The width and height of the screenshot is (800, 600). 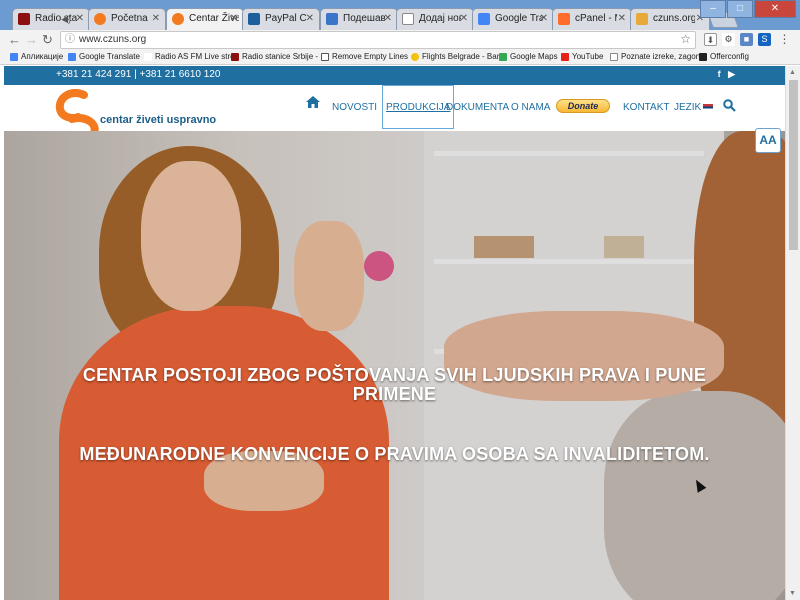 What do you see at coordinates (792, 333) in the screenshot?
I see `page-scrollbar: ▲ ▼` at bounding box center [792, 333].